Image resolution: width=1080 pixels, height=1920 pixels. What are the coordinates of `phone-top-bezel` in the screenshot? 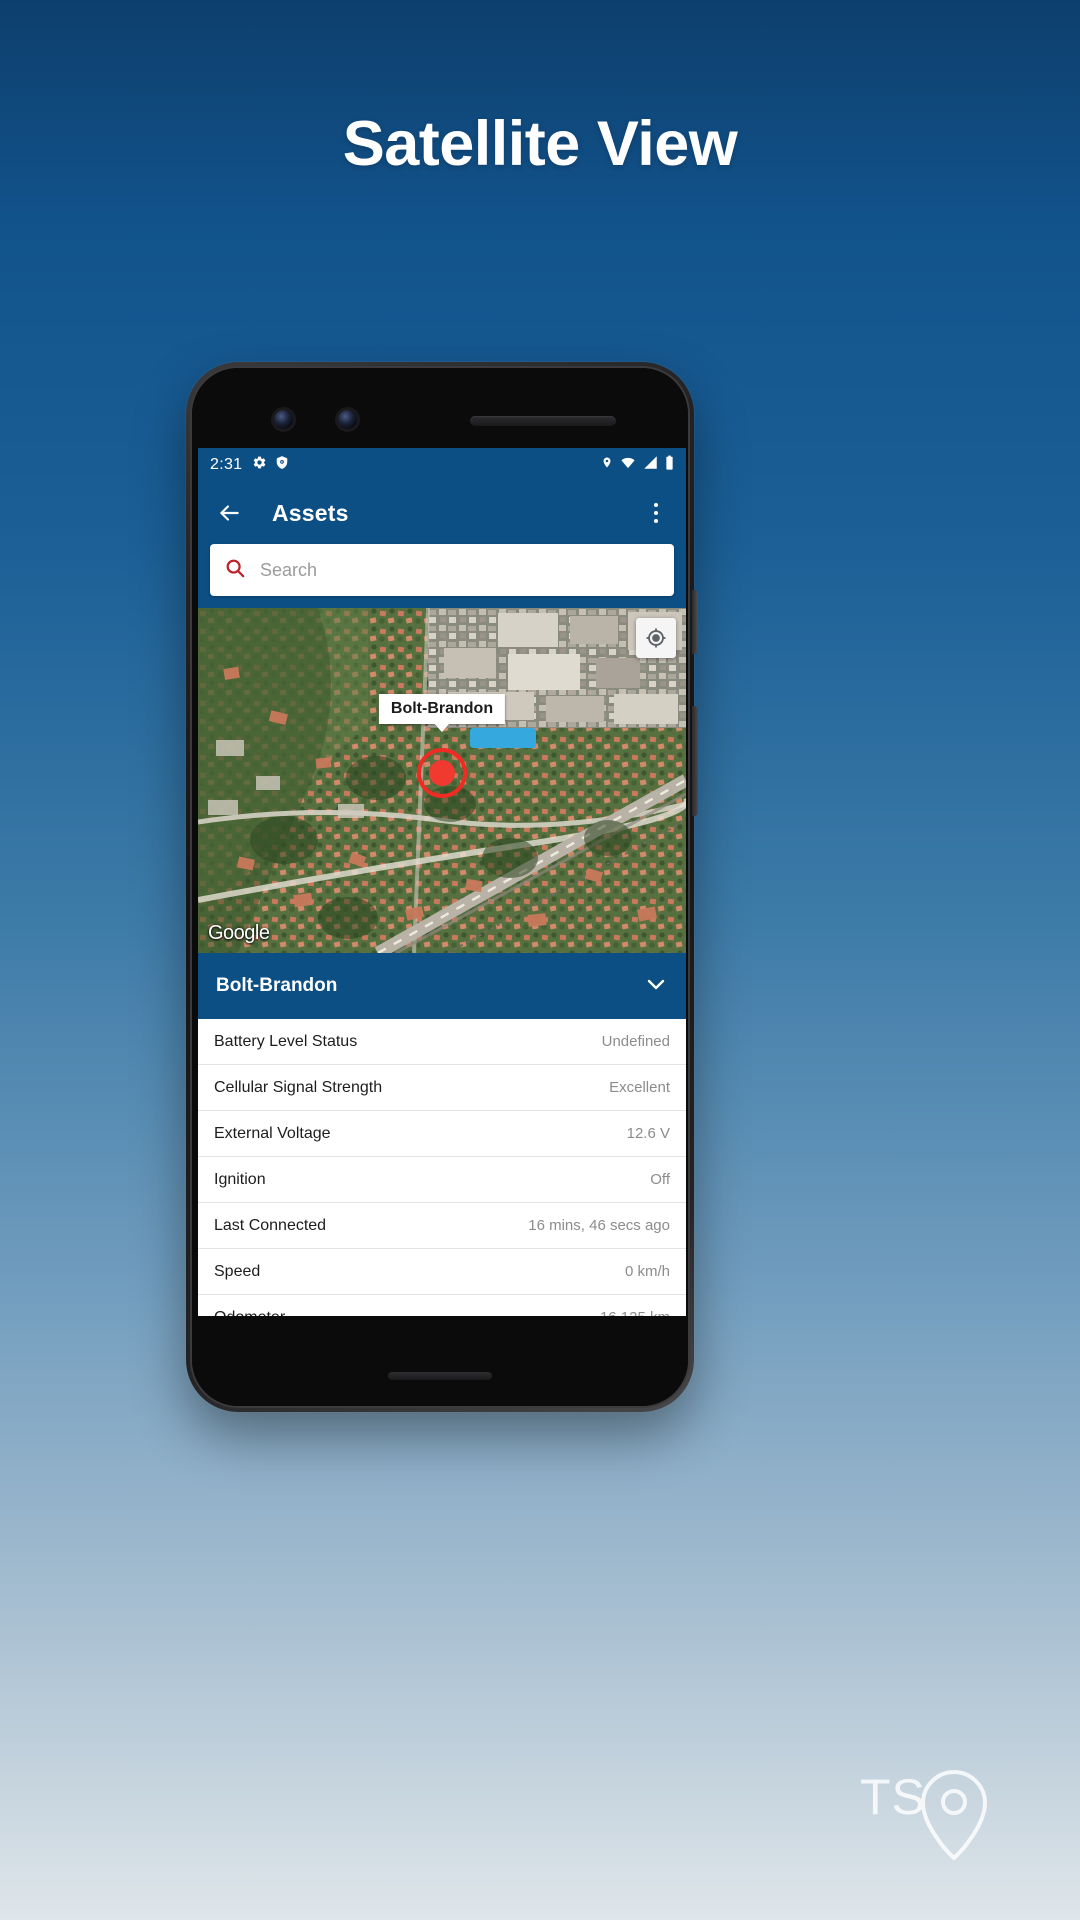 It's located at (440, 408).